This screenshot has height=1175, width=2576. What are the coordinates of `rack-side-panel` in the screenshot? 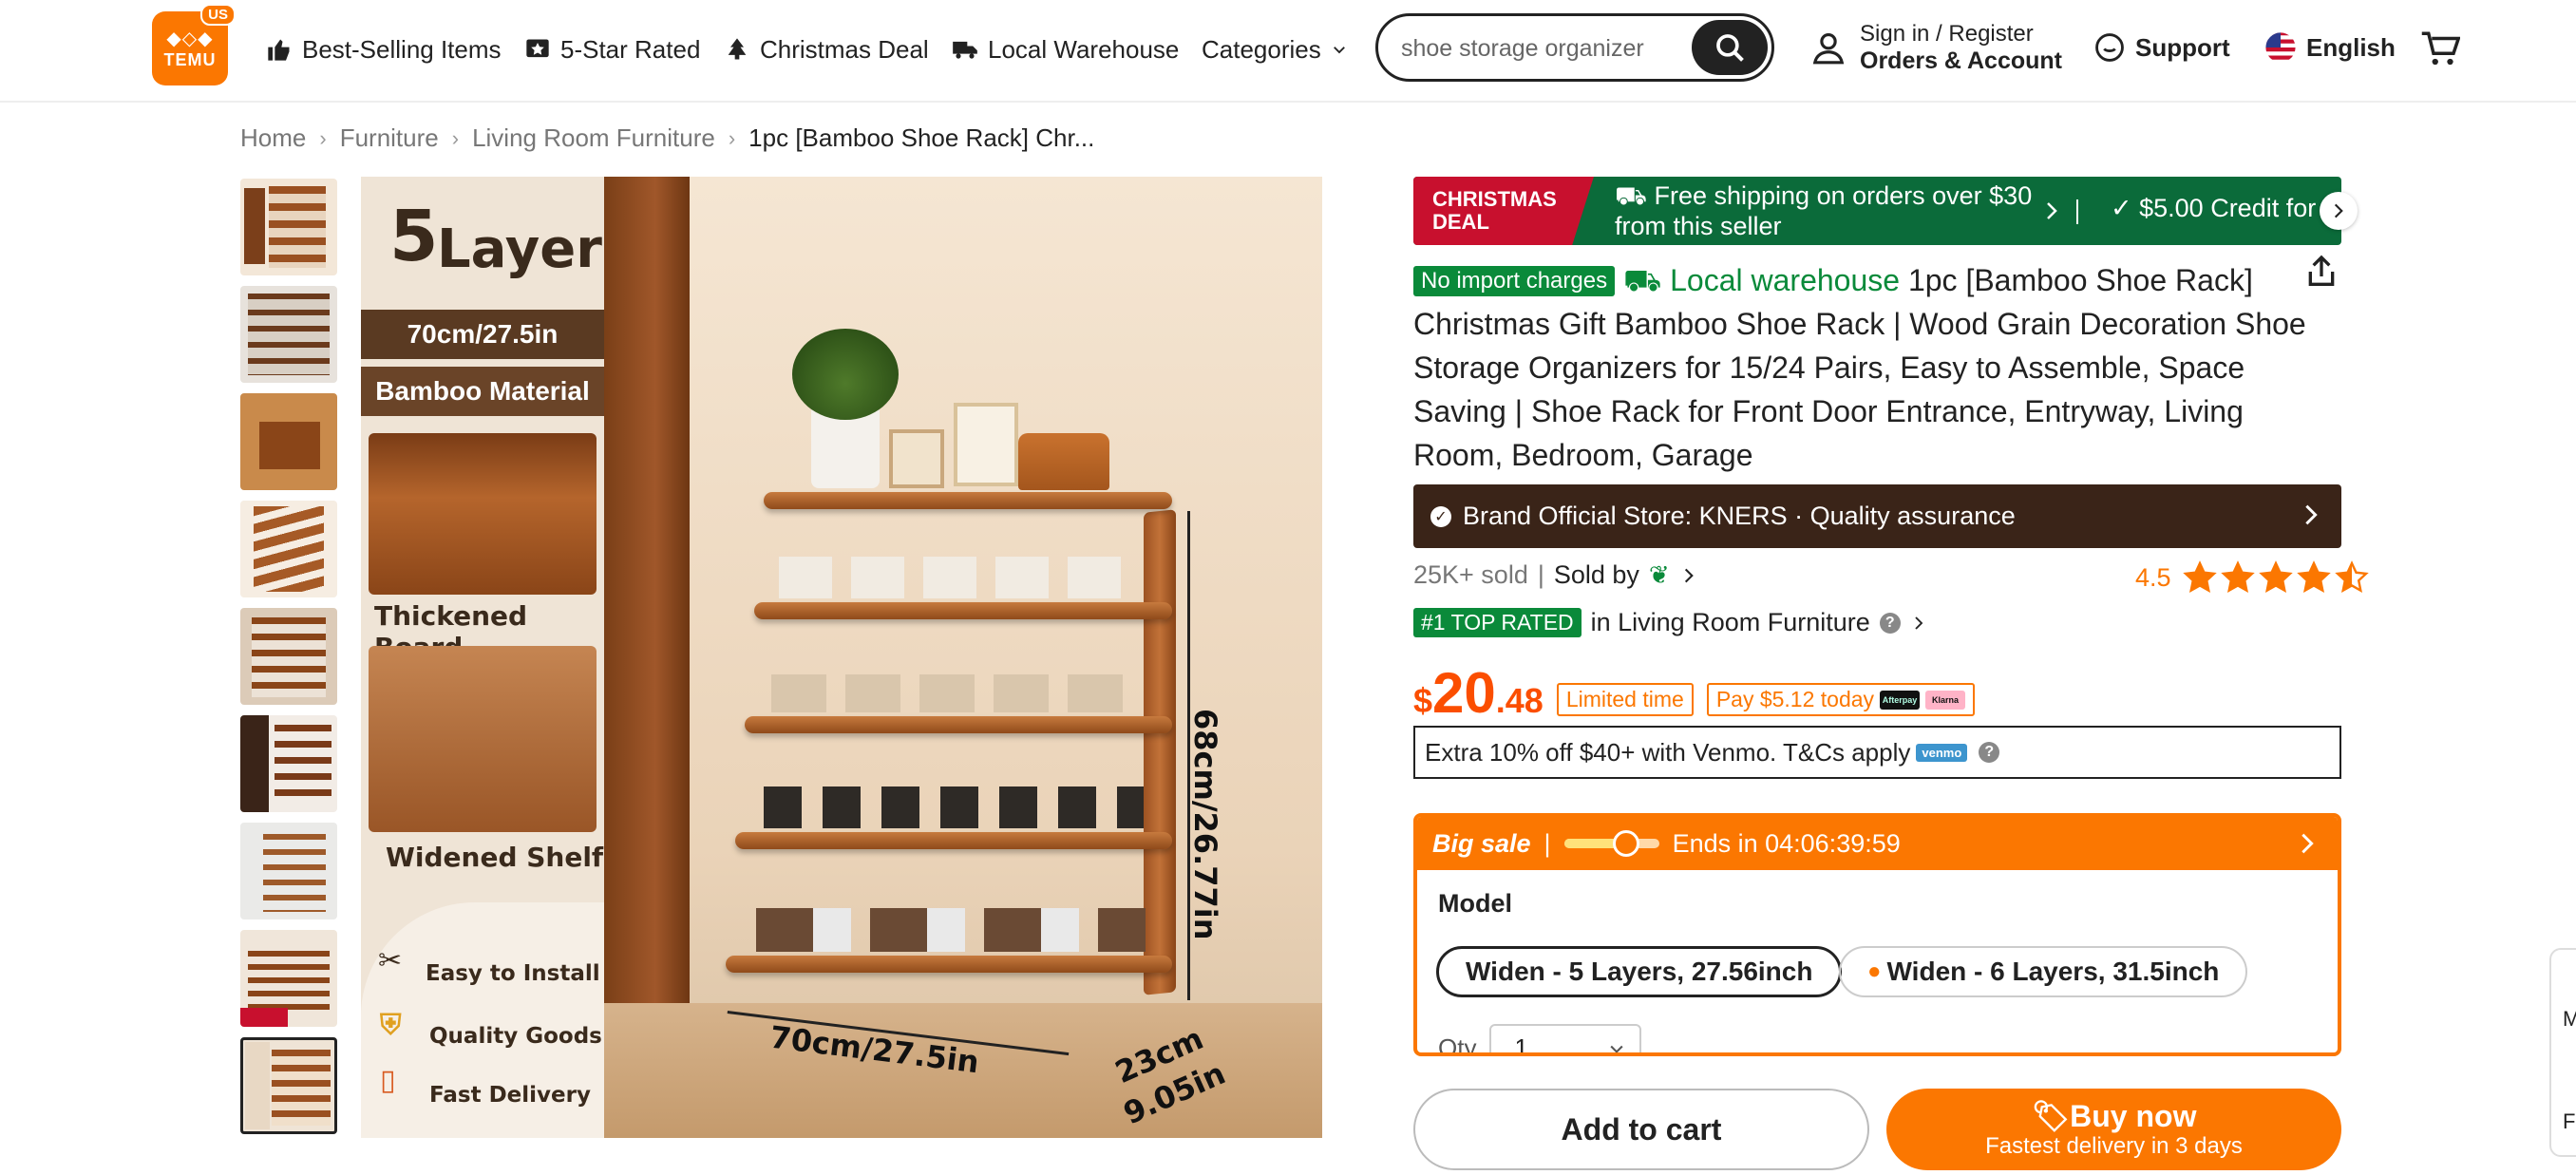 It's located at (1160, 752).